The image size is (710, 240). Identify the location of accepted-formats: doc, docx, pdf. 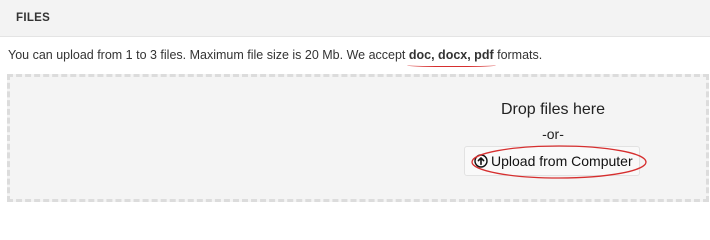
(451, 57).